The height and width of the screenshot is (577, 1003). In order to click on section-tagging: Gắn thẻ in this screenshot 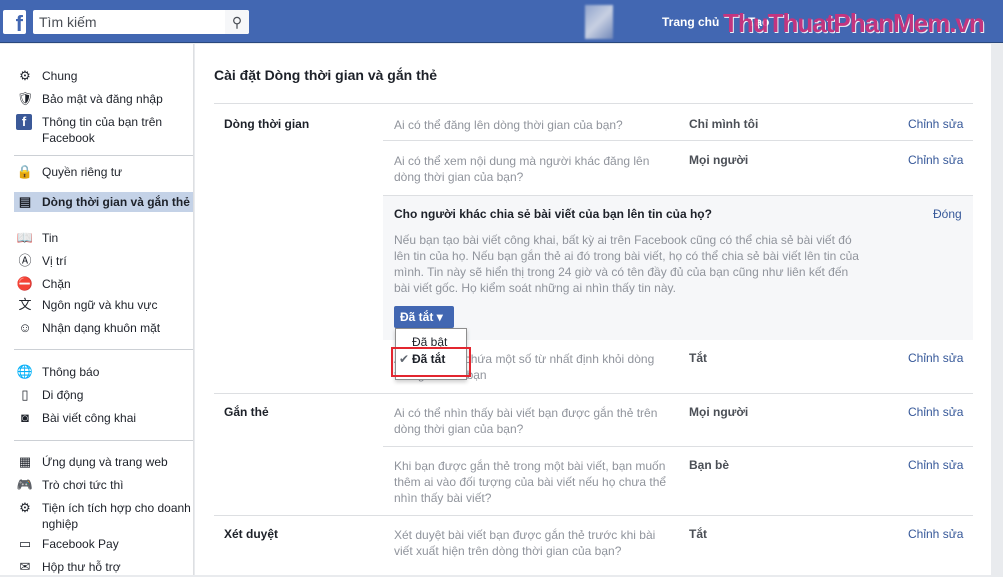, I will do `click(246, 412)`.